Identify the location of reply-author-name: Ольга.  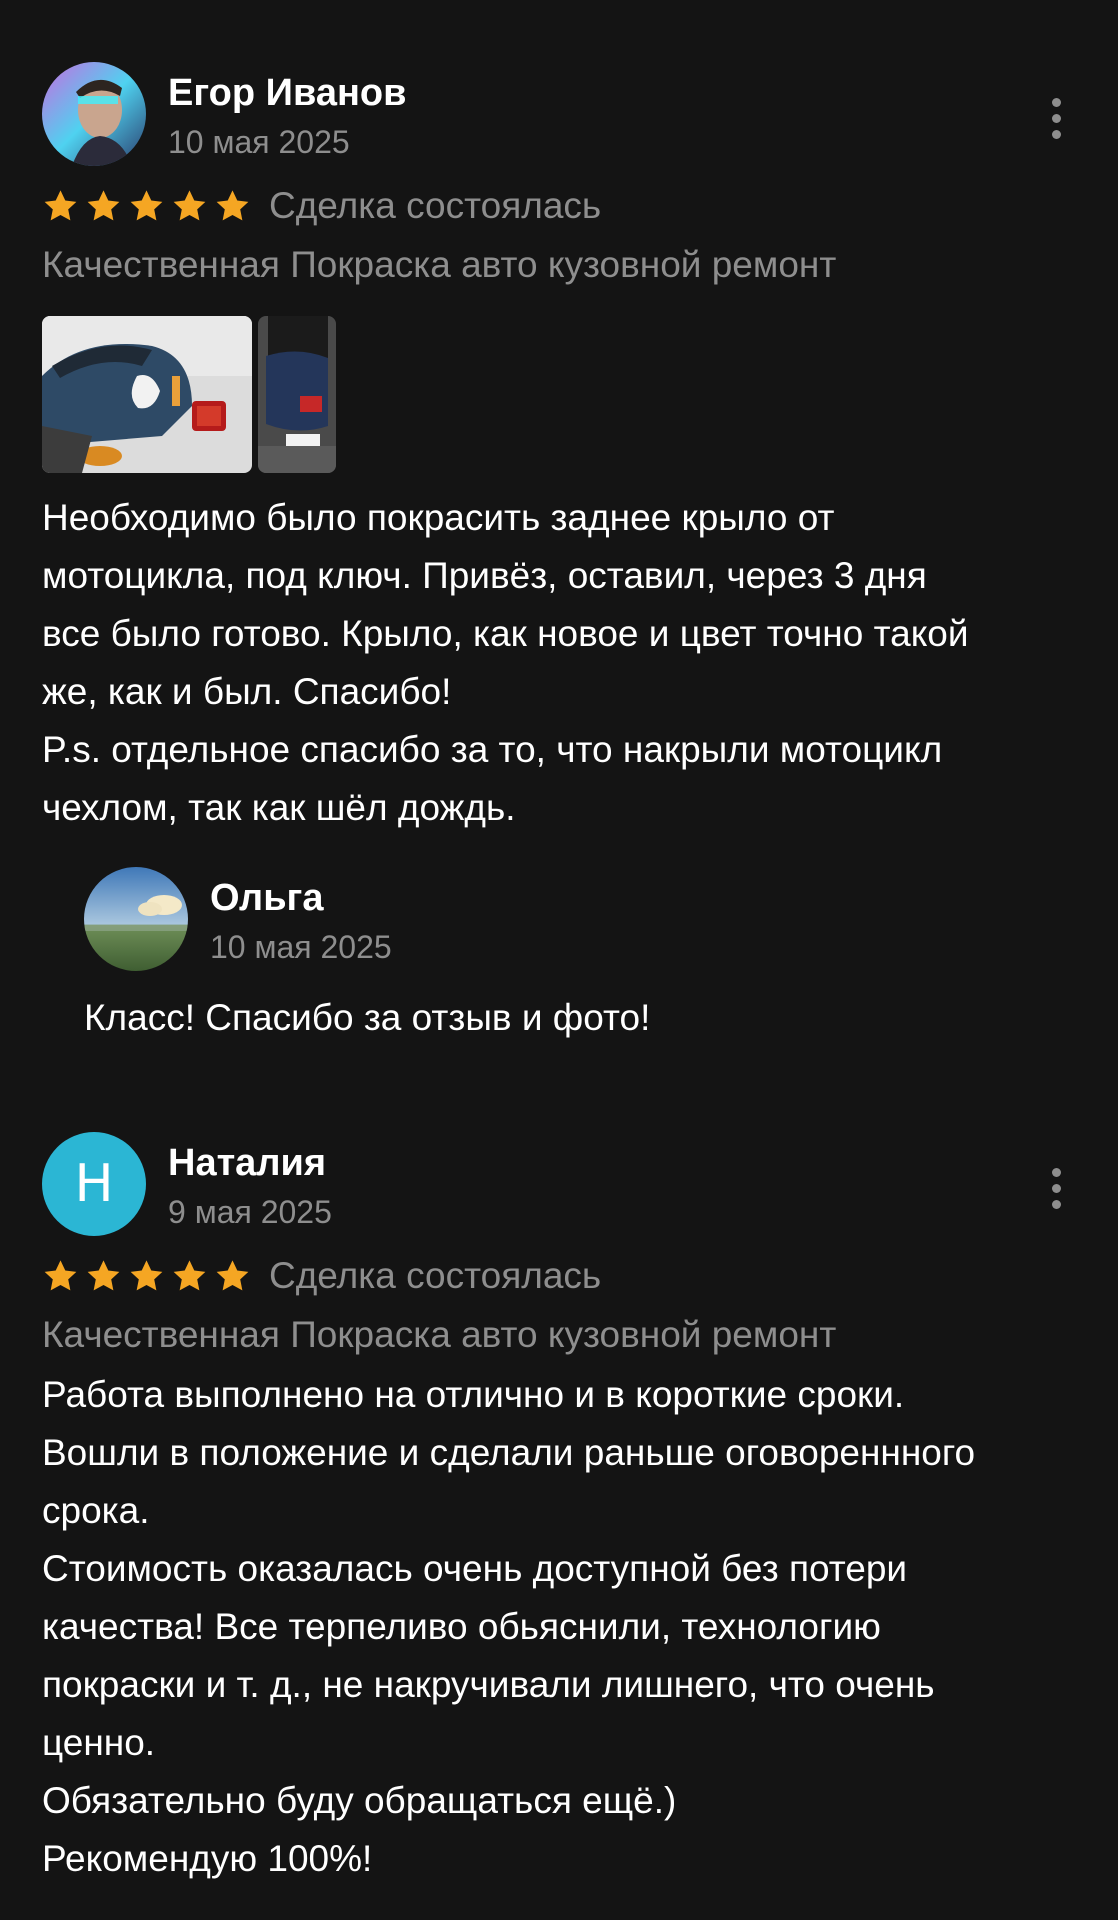
(267, 898).